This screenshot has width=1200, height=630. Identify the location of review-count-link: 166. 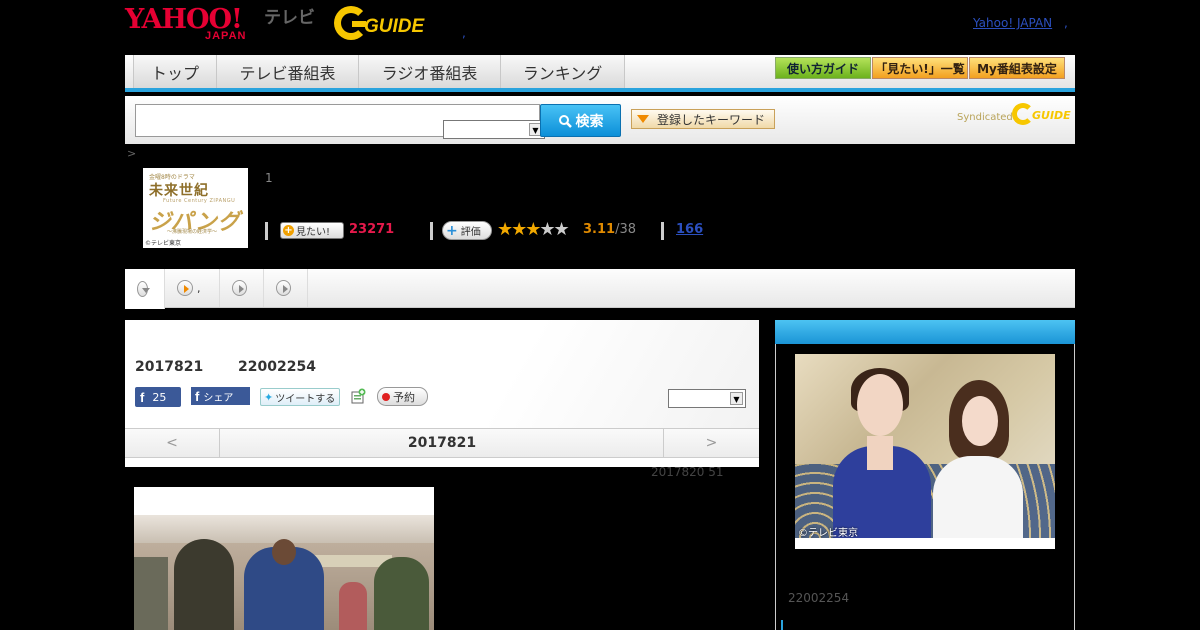
(689, 229).